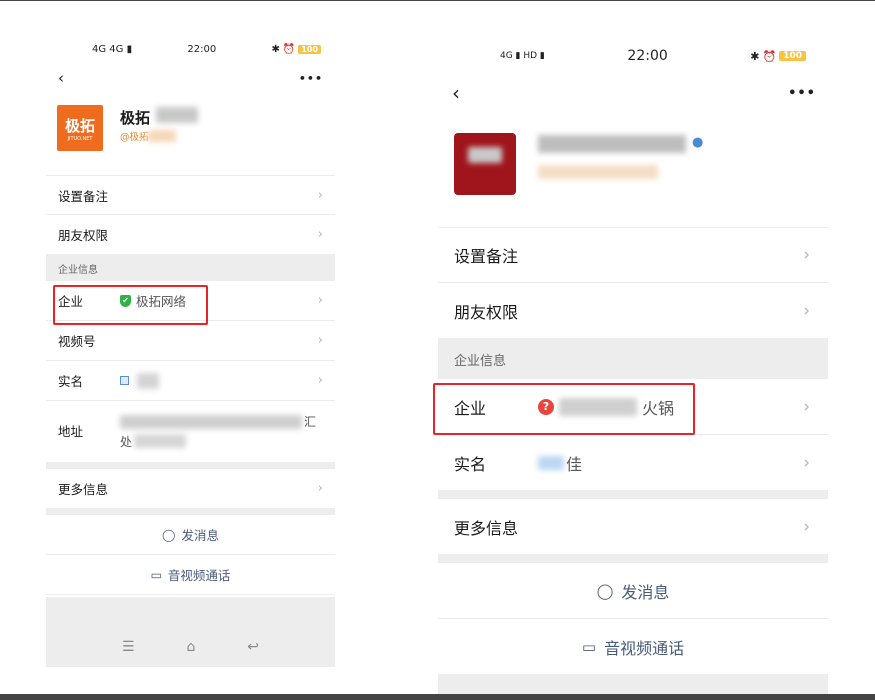 The height and width of the screenshot is (700, 875). What do you see at coordinates (126, 442) in the screenshot?
I see `address-line2: 处` at bounding box center [126, 442].